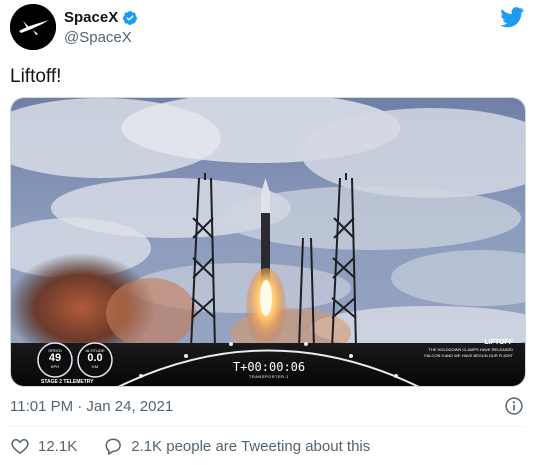  What do you see at coordinates (269, 367) in the screenshot?
I see `mission-timer: T+00:00:06` at bounding box center [269, 367].